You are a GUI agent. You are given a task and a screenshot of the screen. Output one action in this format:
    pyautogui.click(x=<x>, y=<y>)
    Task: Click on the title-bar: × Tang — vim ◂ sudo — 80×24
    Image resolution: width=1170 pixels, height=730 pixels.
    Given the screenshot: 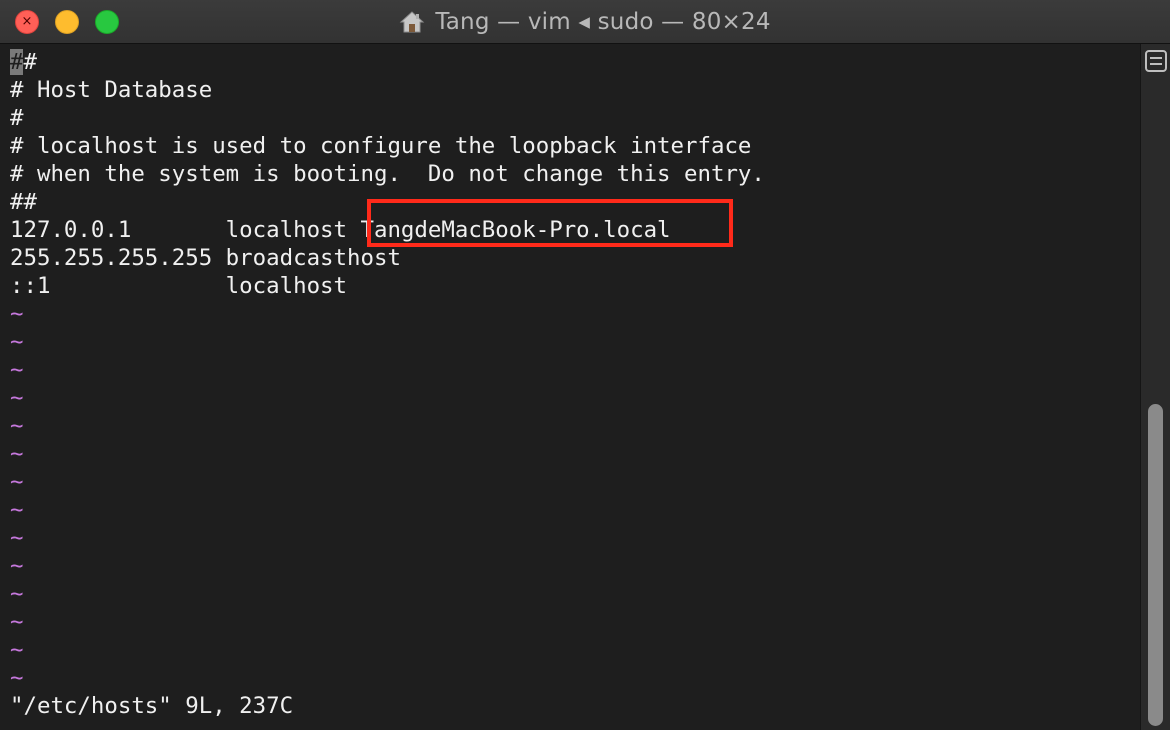 What is the action you would take?
    pyautogui.click(x=585, y=22)
    